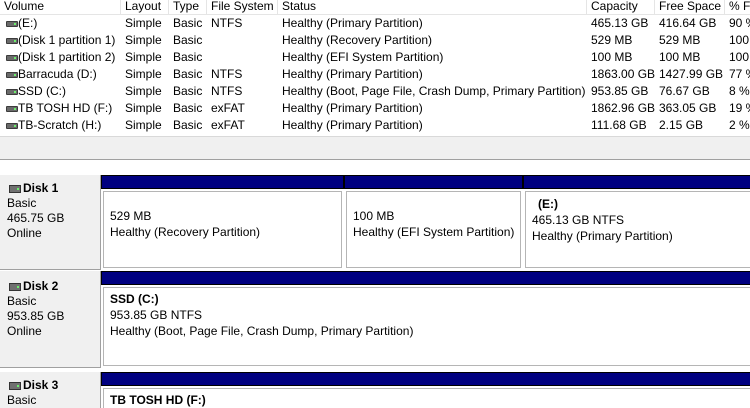  What do you see at coordinates (28, 23) in the screenshot?
I see `cell-volume: (E:)` at bounding box center [28, 23].